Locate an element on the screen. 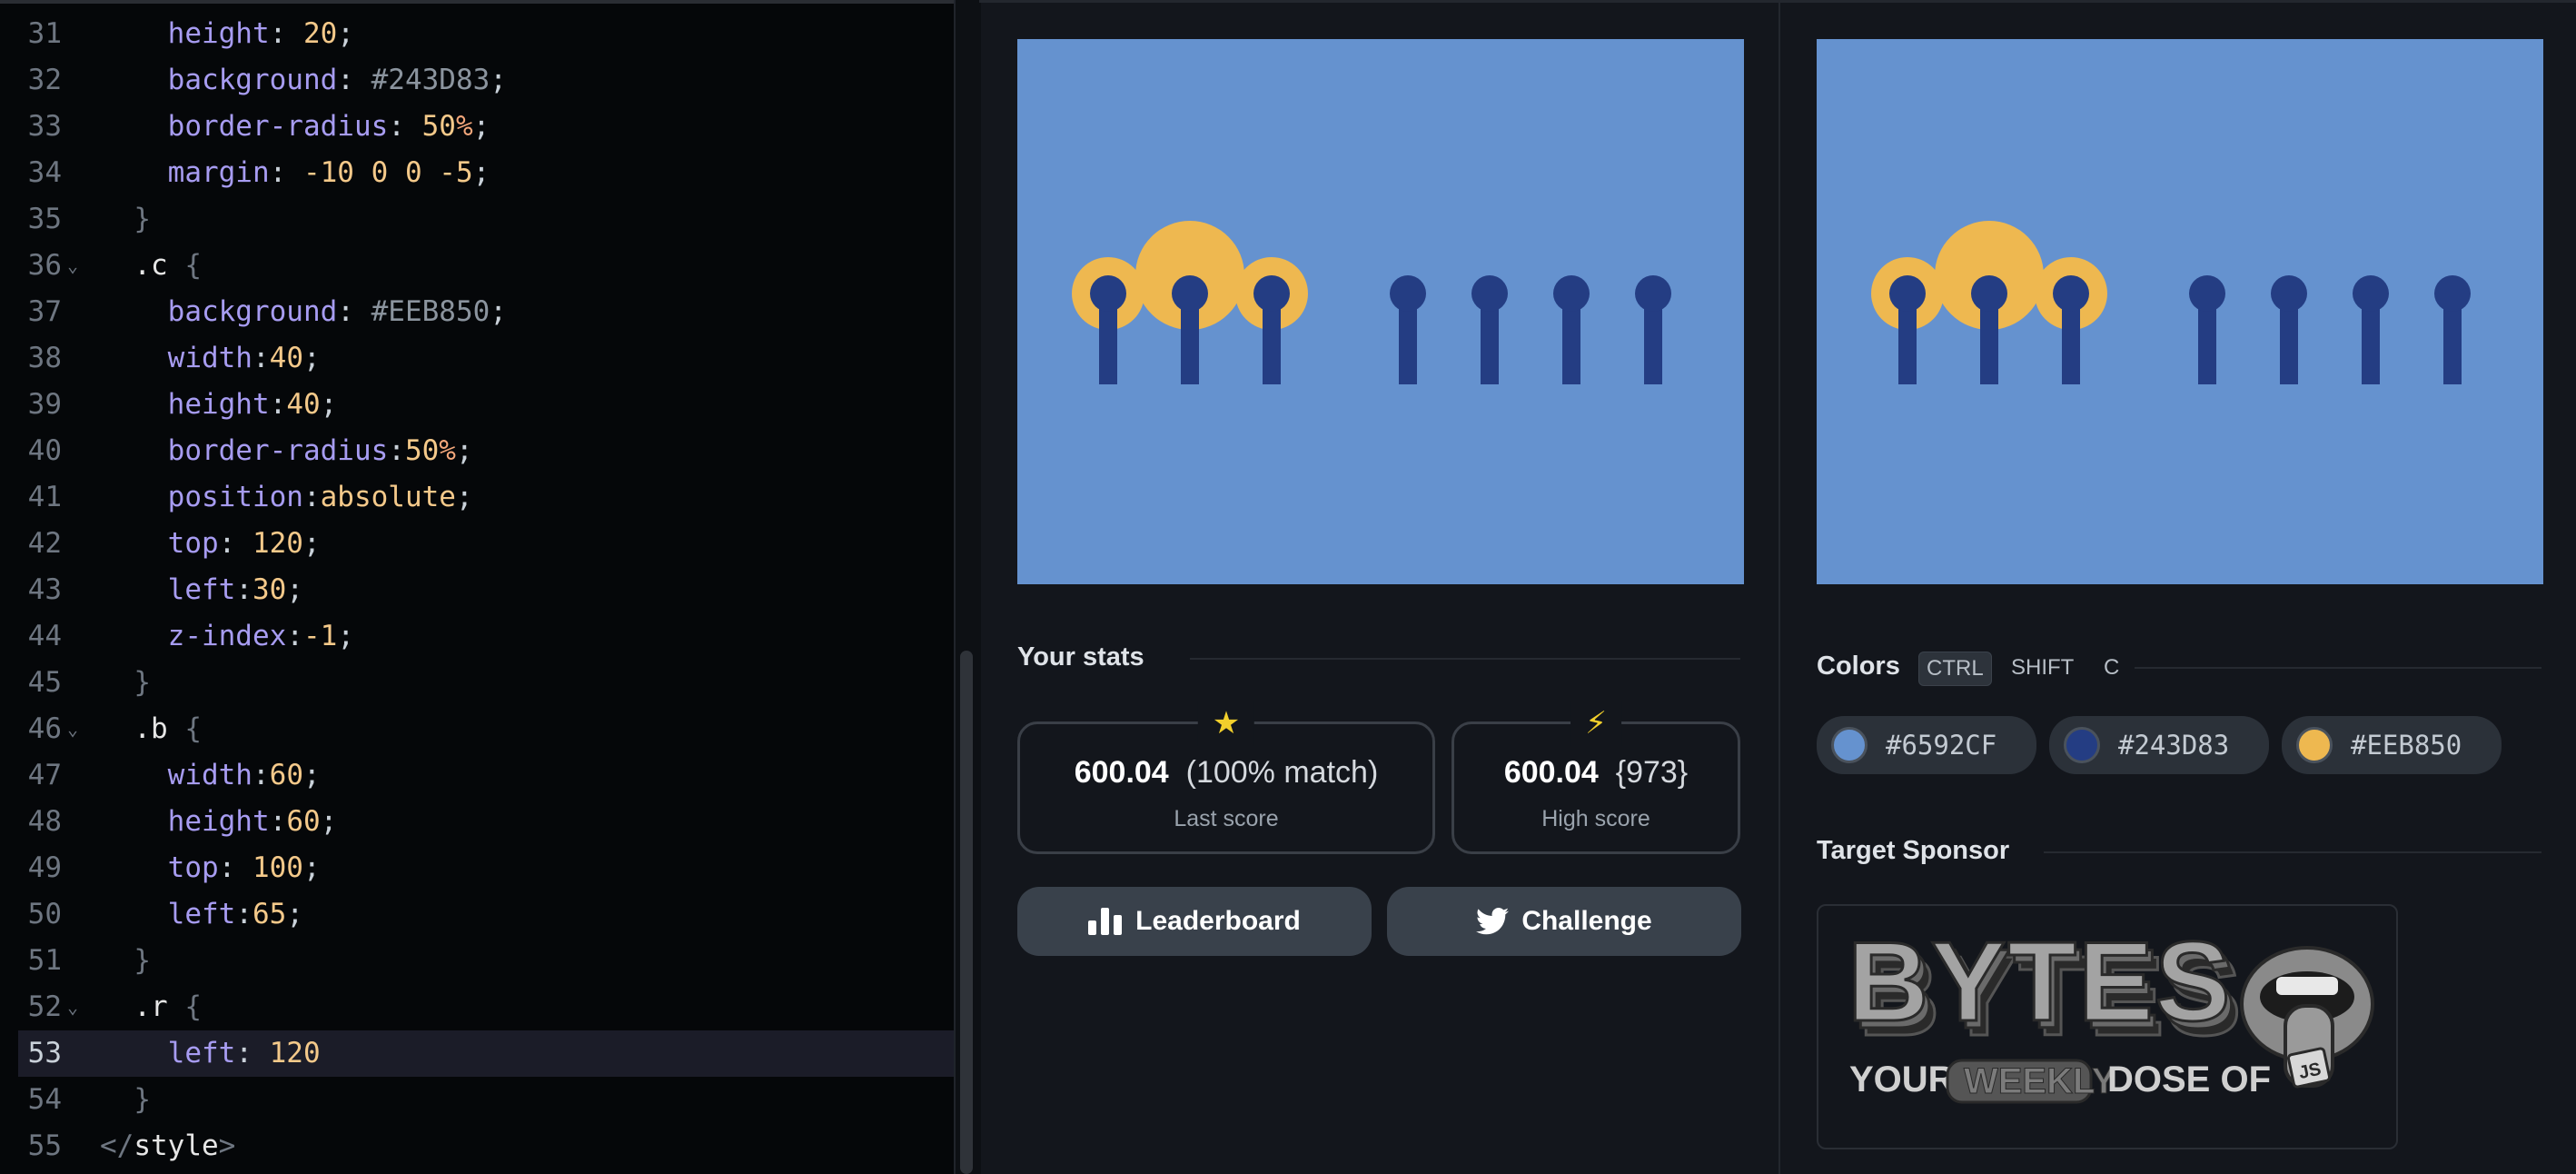  code-line: 54 } is located at coordinates (477, 1100).